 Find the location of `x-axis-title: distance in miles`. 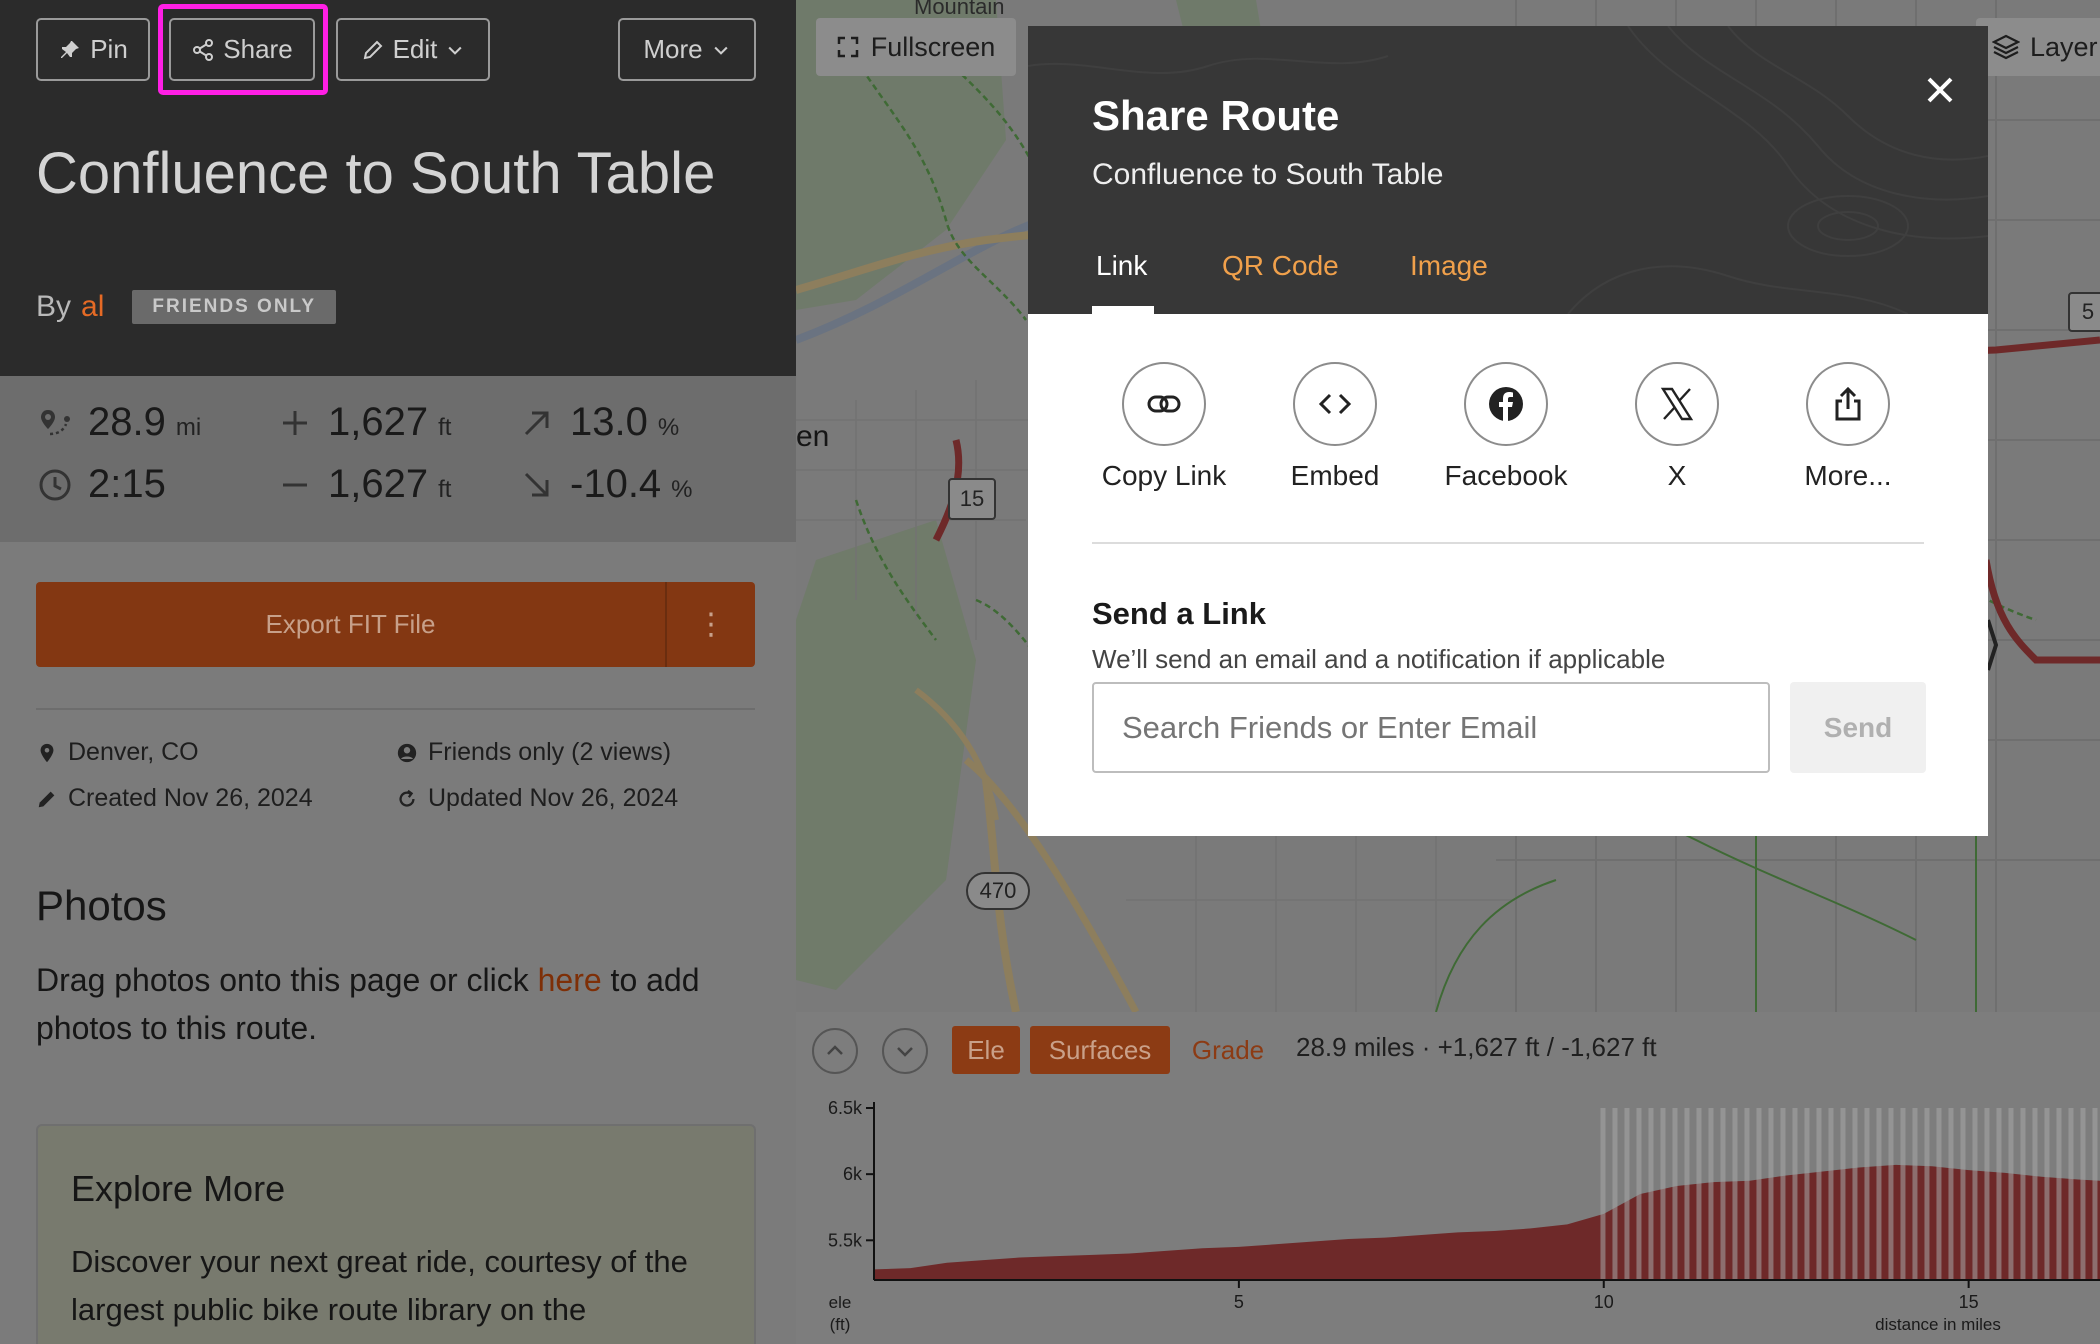

x-axis-title: distance in miles is located at coordinates (1938, 1324).